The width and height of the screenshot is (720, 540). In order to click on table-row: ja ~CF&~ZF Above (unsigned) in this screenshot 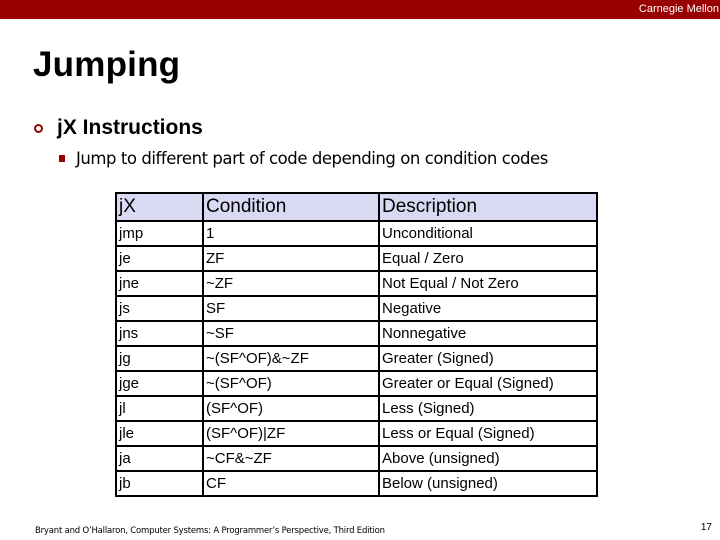, I will do `click(356, 458)`.